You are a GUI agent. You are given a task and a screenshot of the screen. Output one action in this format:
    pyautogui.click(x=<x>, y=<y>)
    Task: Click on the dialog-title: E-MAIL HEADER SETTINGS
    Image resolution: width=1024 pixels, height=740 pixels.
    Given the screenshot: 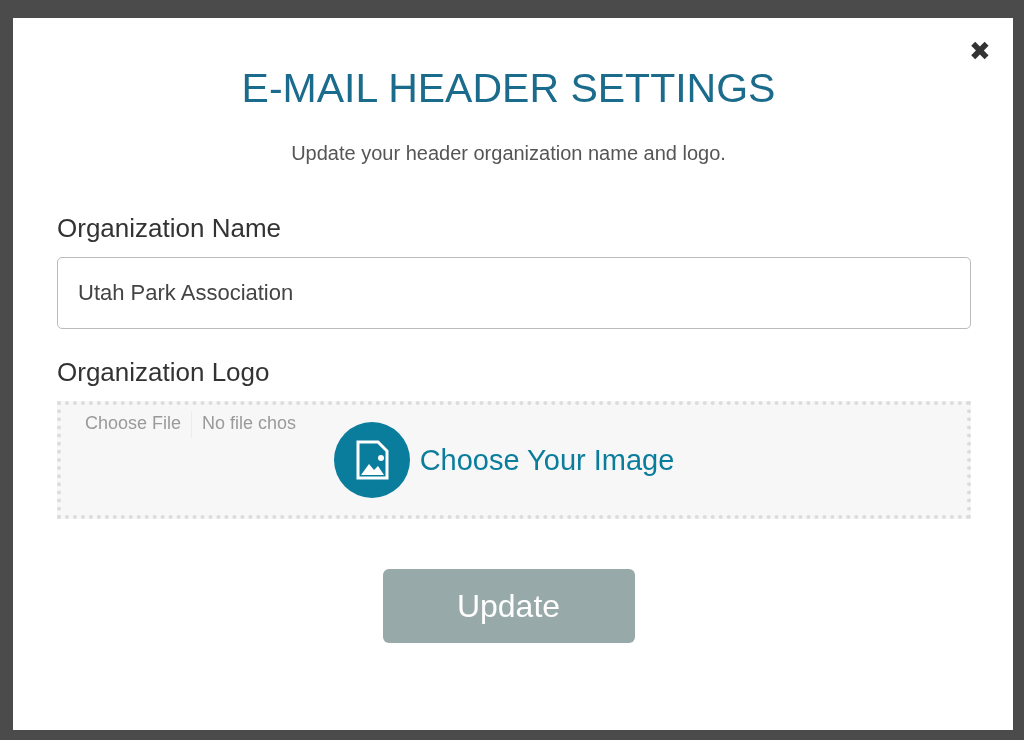 What is the action you would take?
    pyautogui.click(x=508, y=88)
    